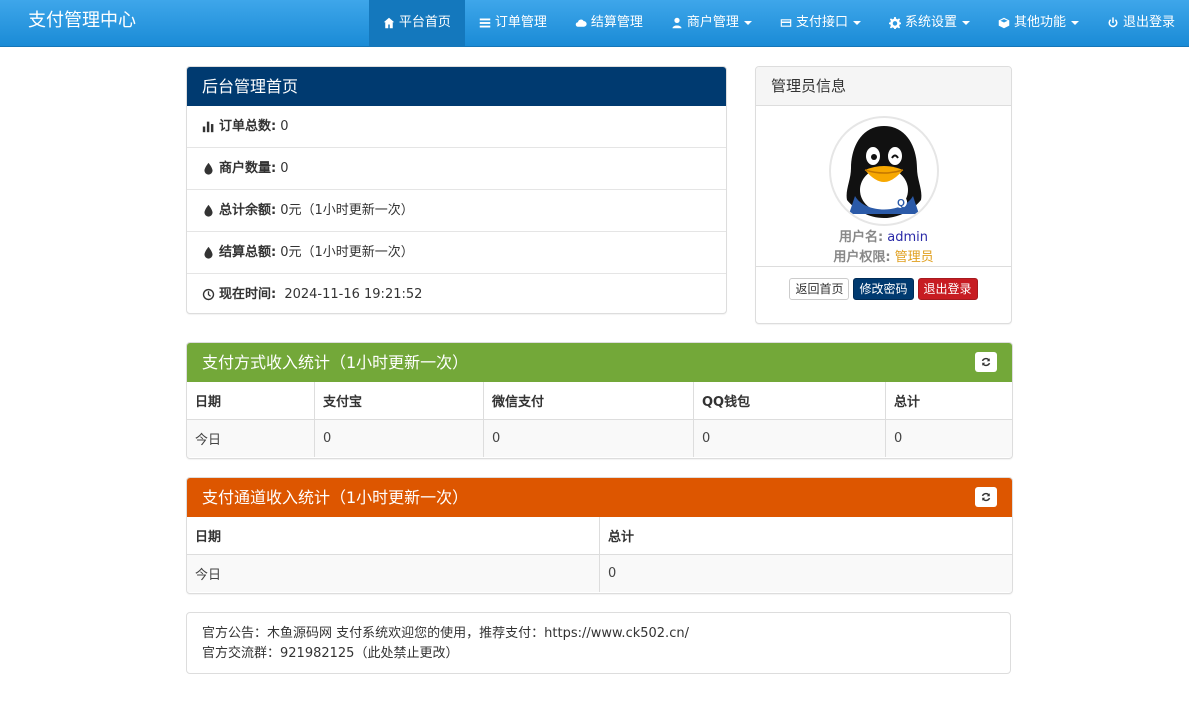 The height and width of the screenshot is (723, 1189). I want to click on payment-channel-stats-panel: 支付通道收入统计（1小时更新一次） 日期 总计 今日 0, so click(599, 535).